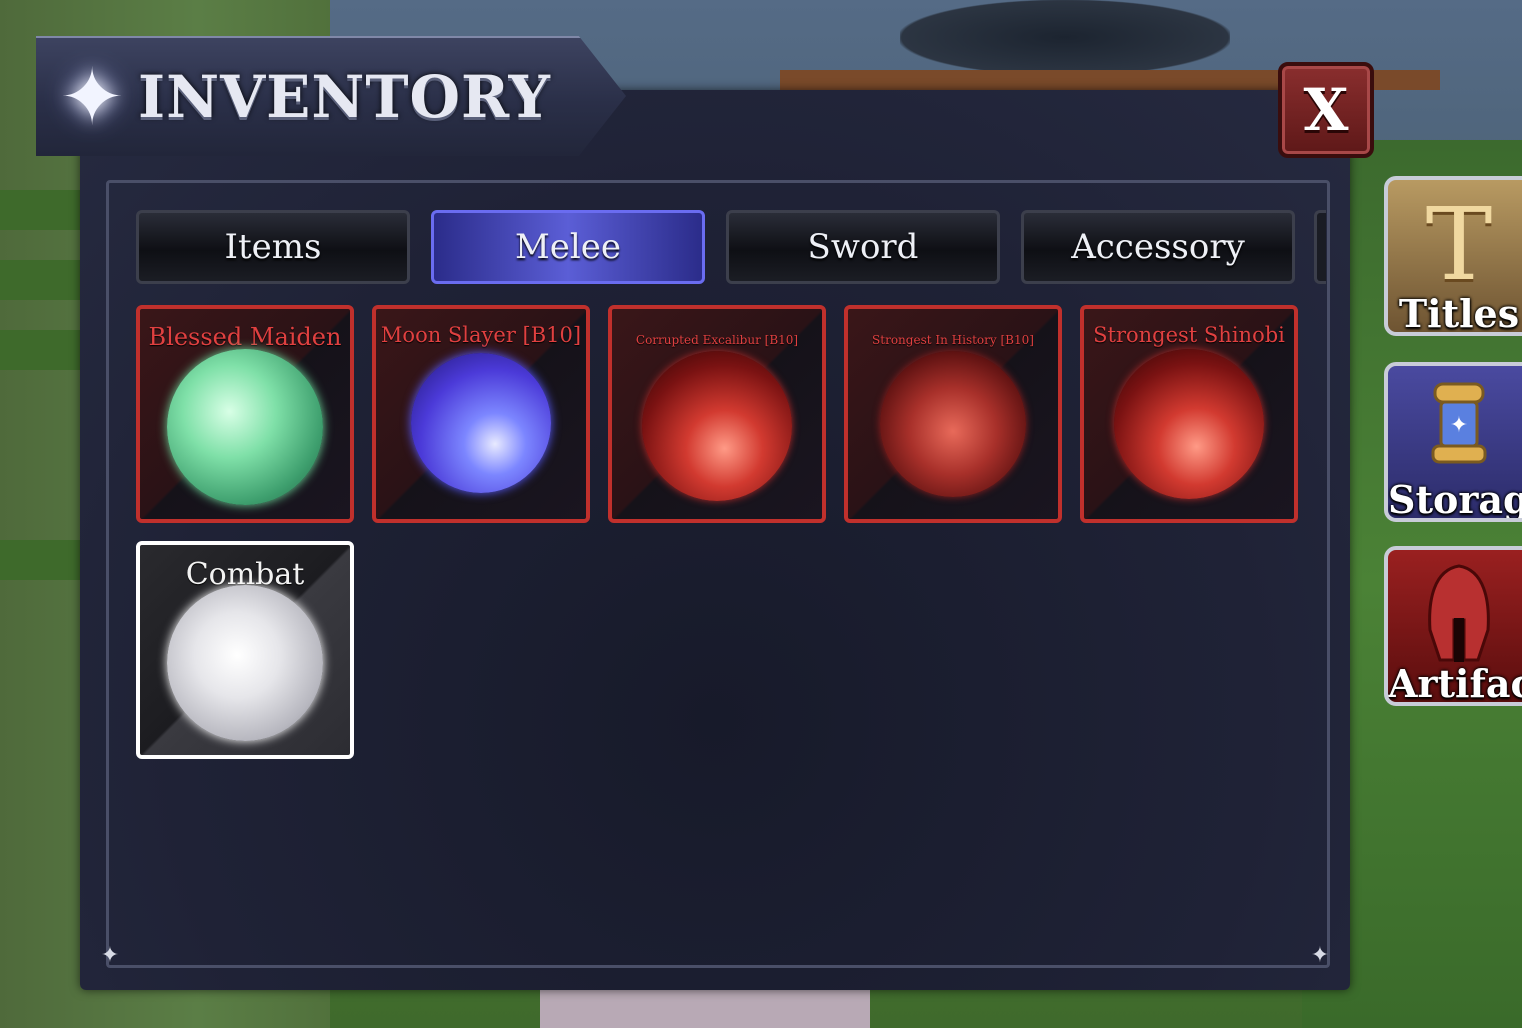 This screenshot has height=1028, width=1522. What do you see at coordinates (1455, 499) in the screenshot?
I see `side-button-label: Storage` at bounding box center [1455, 499].